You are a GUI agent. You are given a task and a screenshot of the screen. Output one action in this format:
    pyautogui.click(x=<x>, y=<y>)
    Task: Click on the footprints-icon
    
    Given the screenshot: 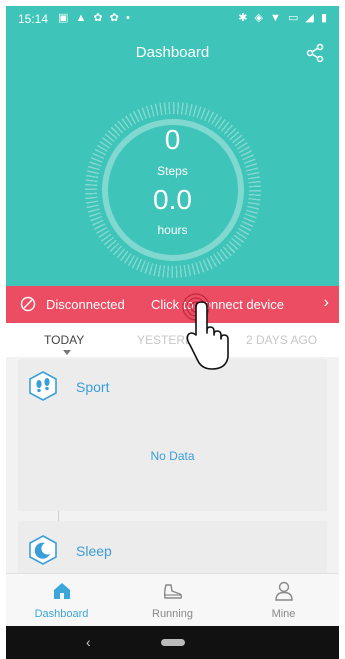 What is the action you would take?
    pyautogui.click(x=43, y=386)
    